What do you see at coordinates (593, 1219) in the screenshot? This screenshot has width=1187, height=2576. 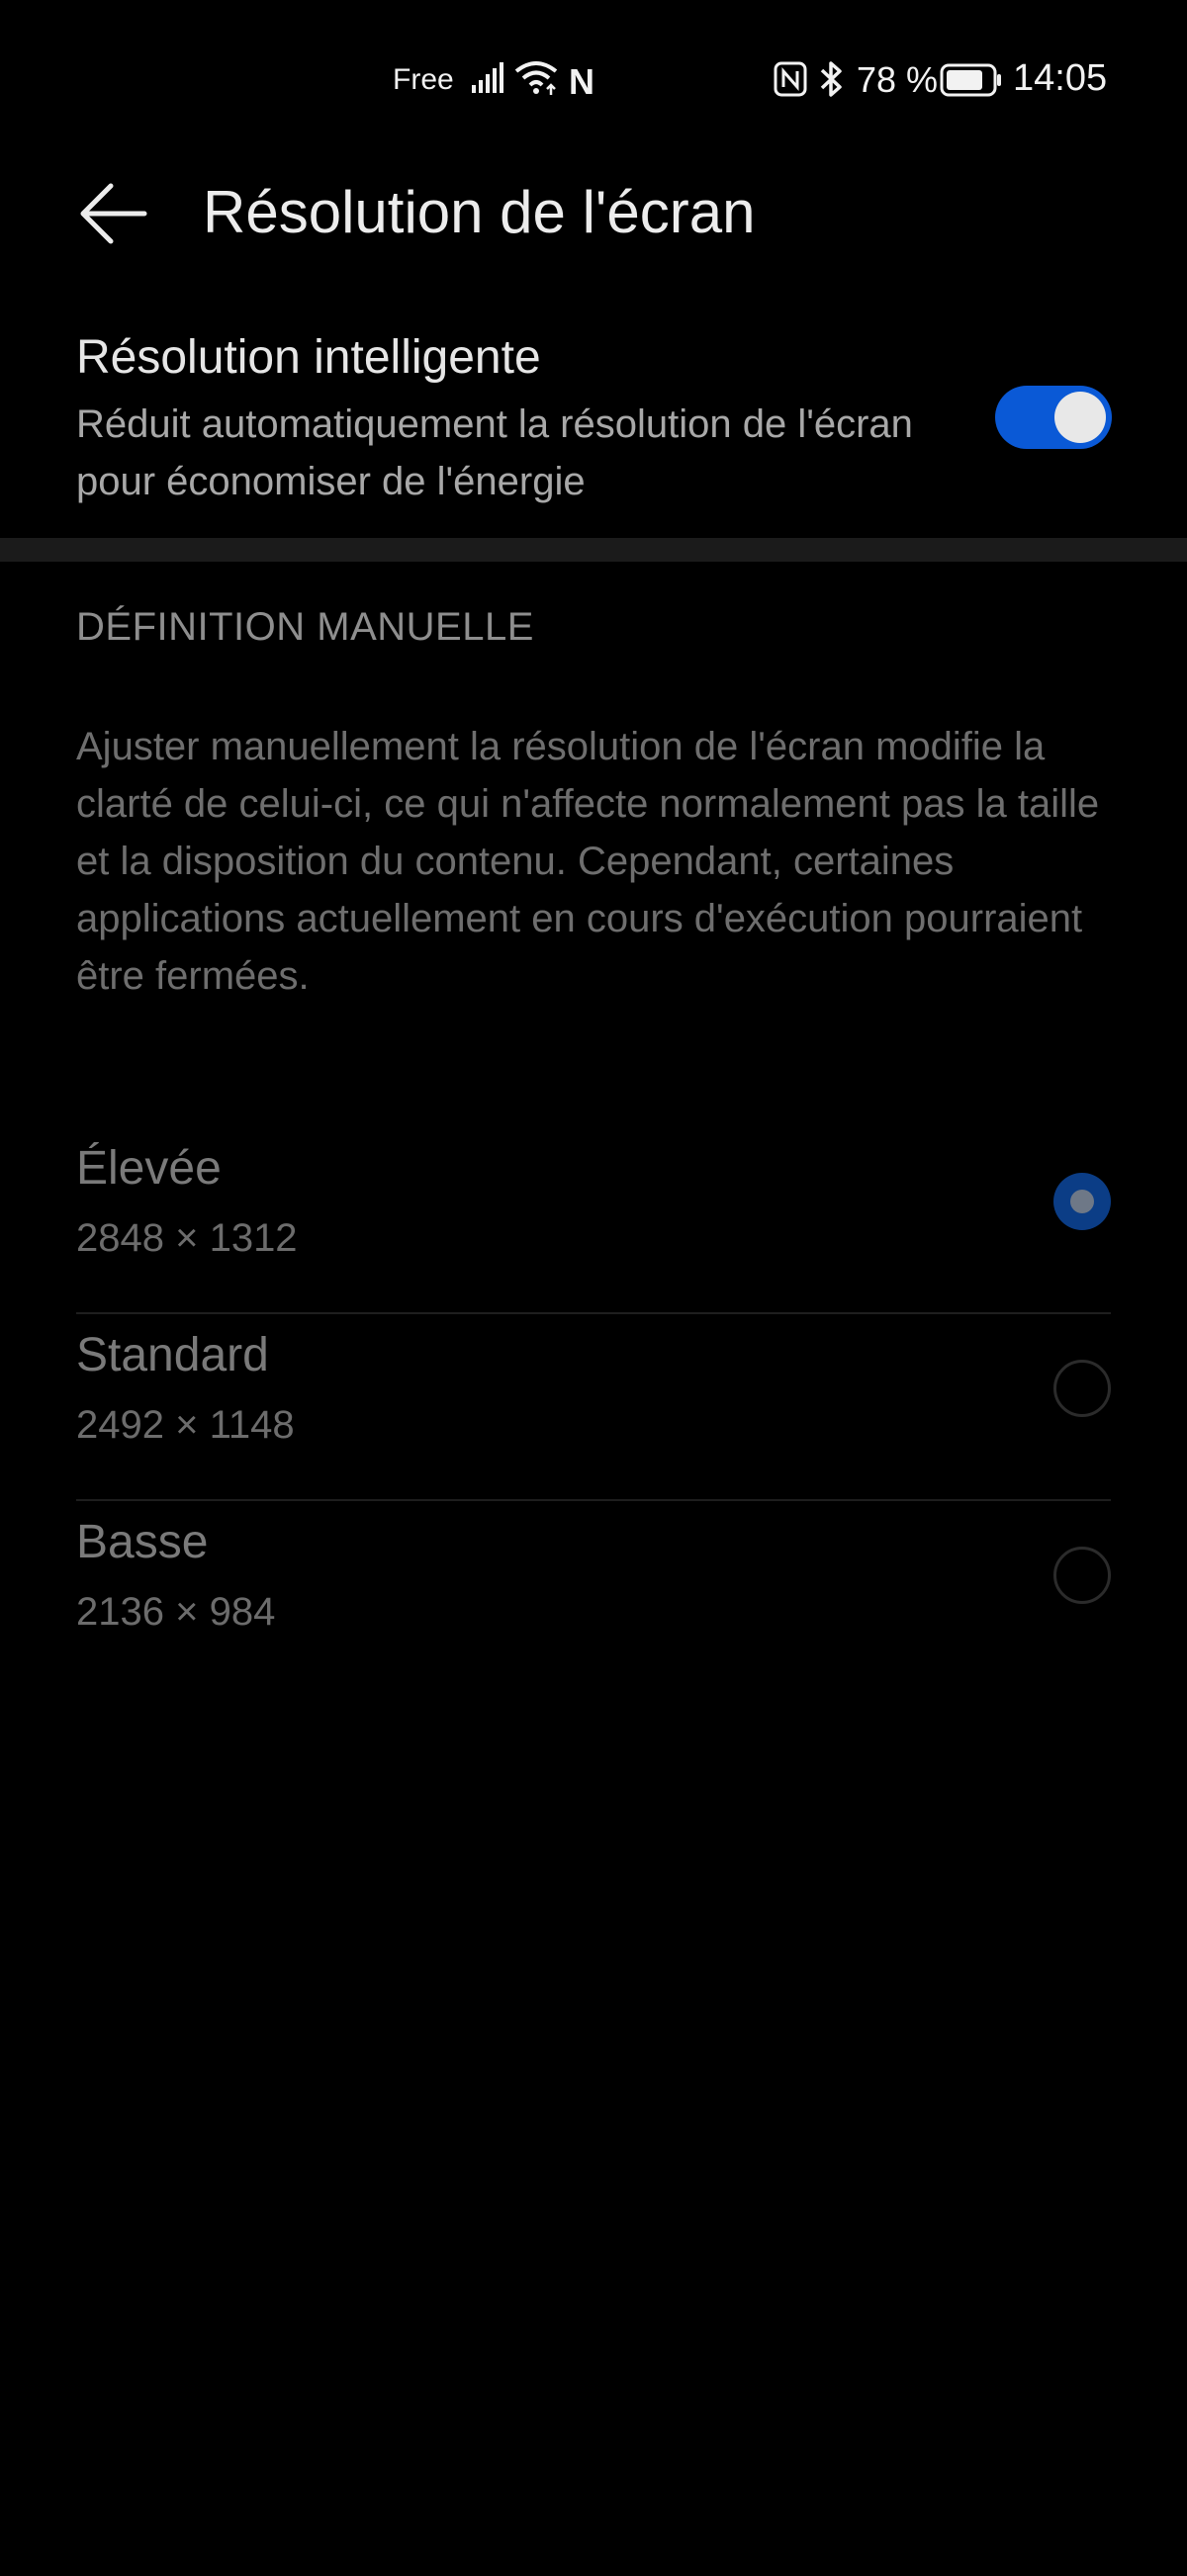 I see `resolution-option-high: Élevée 2848 × 1312` at bounding box center [593, 1219].